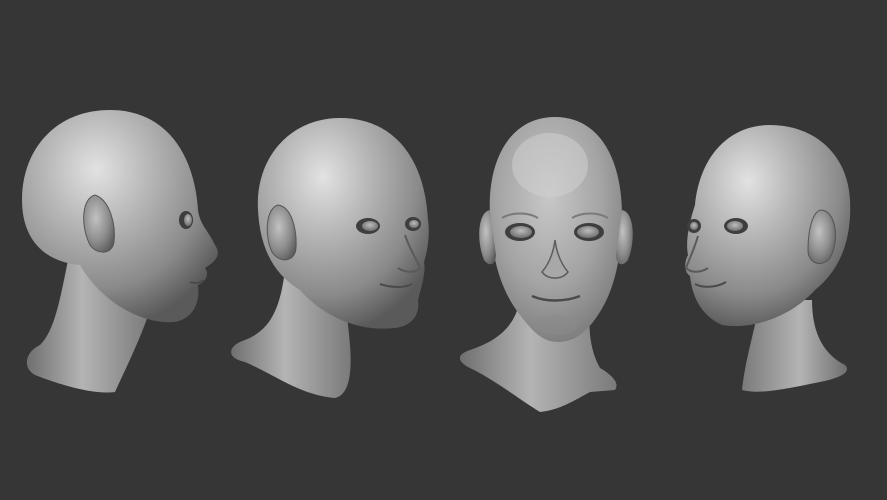 This screenshot has height=500, width=887. I want to click on head-view-three-quarter-left, so click(767, 258).